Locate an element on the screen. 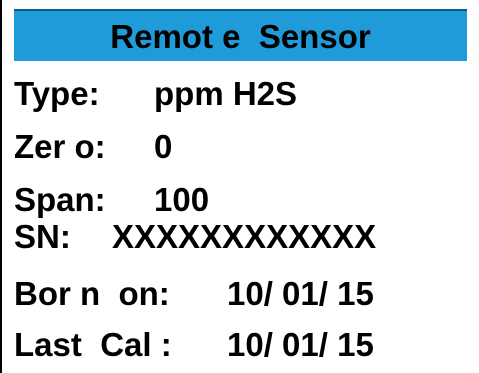 The height and width of the screenshot is (373, 479). type-label: Type: is located at coordinates (57, 93).